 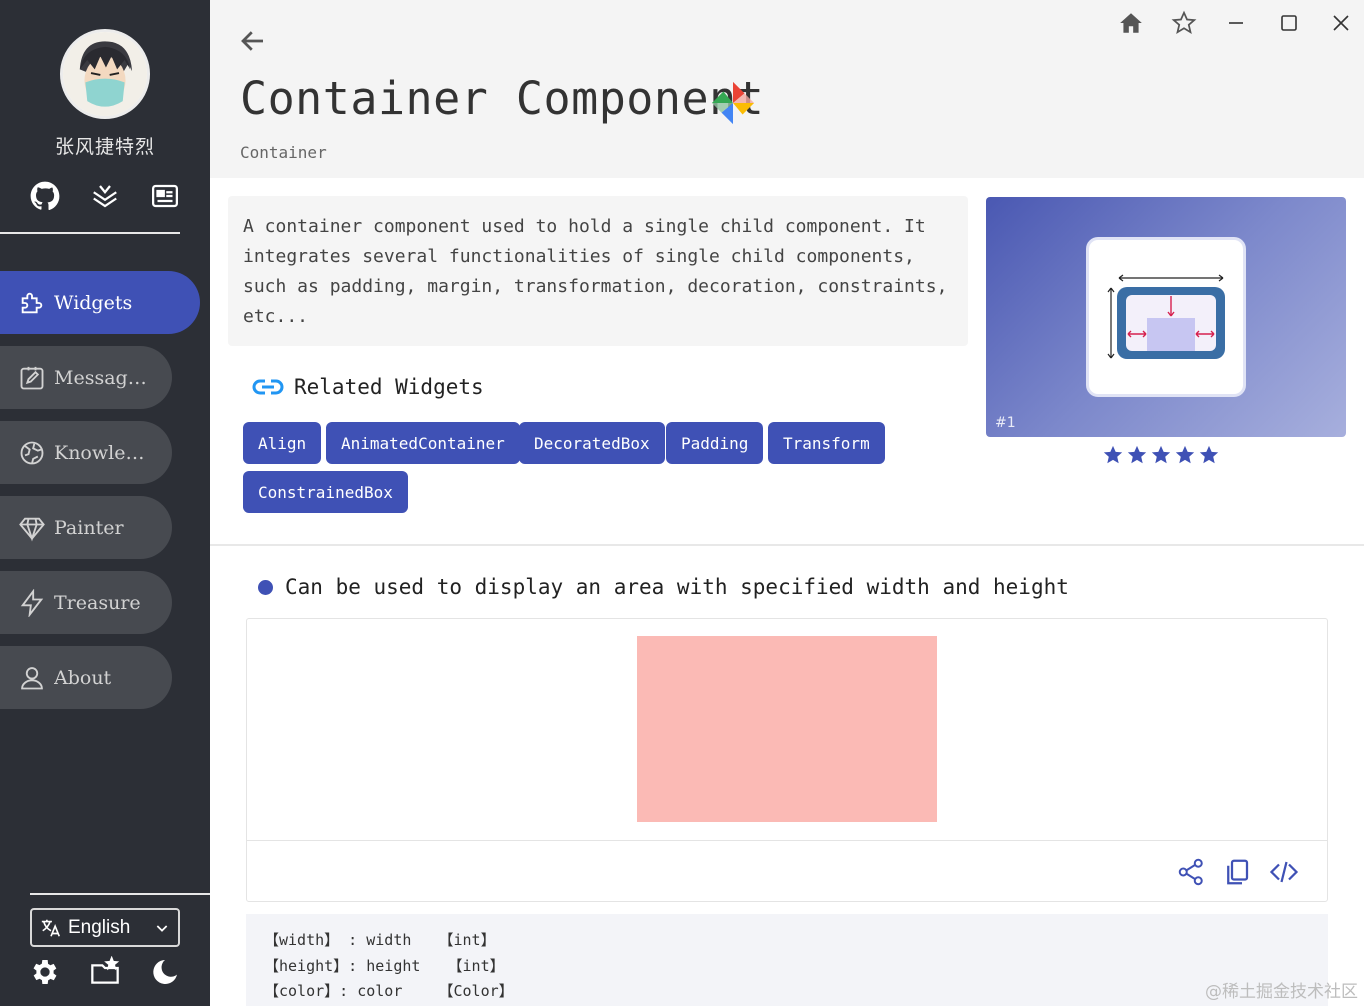 I want to click on dark-mode-icon, so click(x=165, y=972).